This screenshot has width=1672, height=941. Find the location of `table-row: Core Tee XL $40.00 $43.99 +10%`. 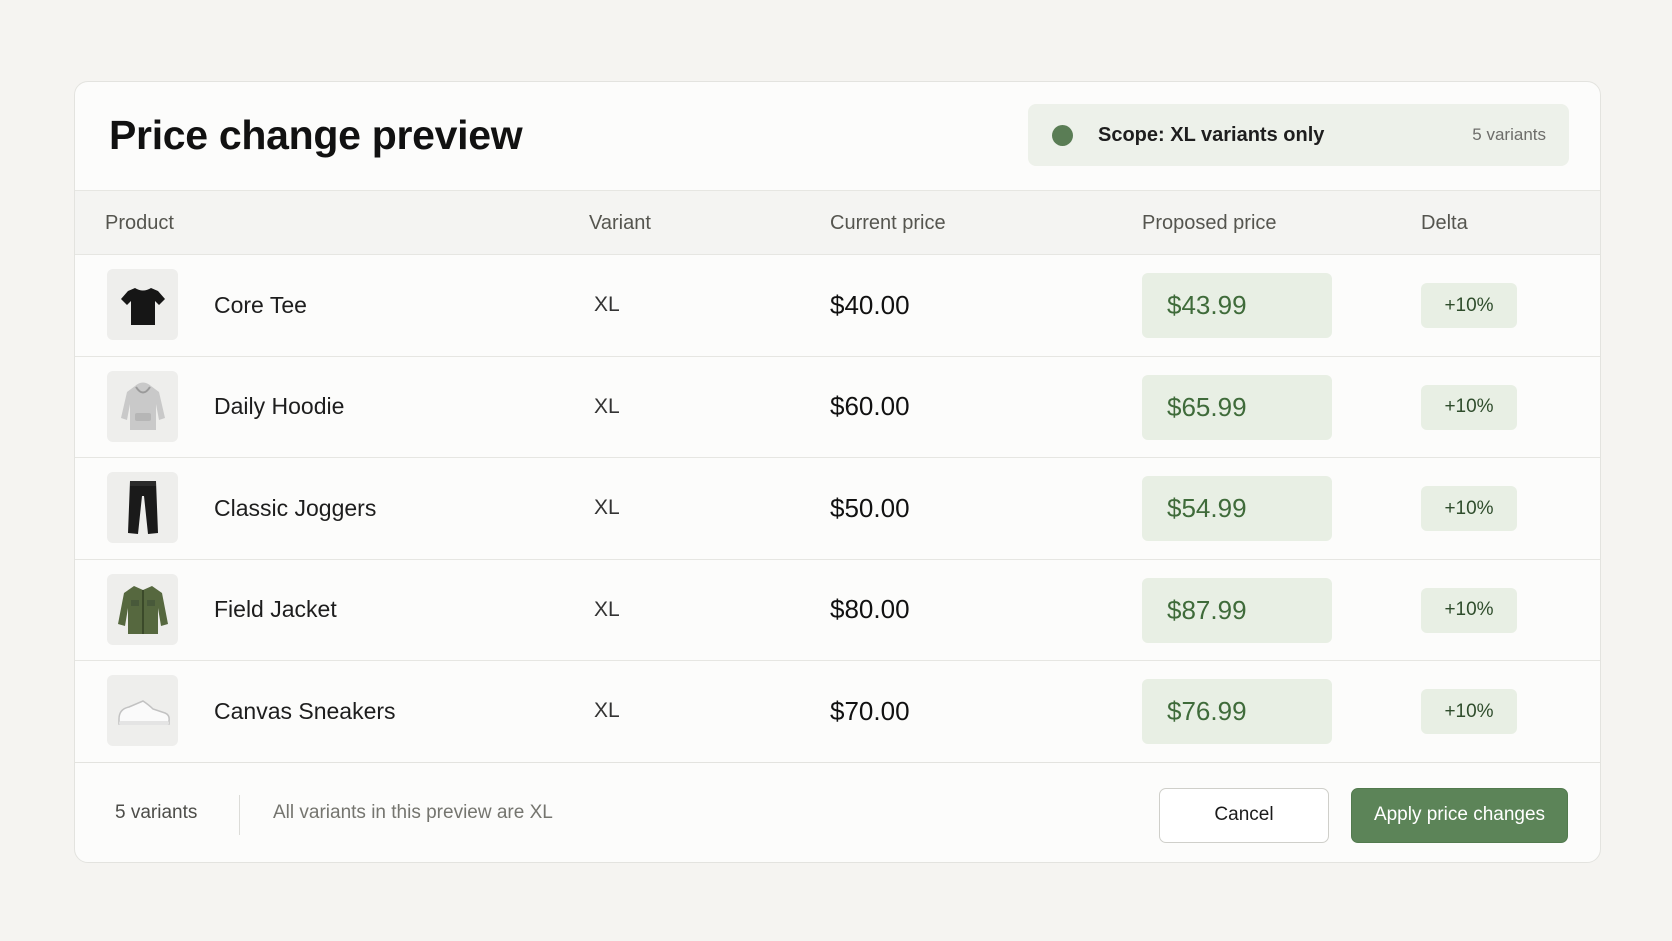

table-row: Core Tee XL $40.00 $43.99 +10% is located at coordinates (837, 306).